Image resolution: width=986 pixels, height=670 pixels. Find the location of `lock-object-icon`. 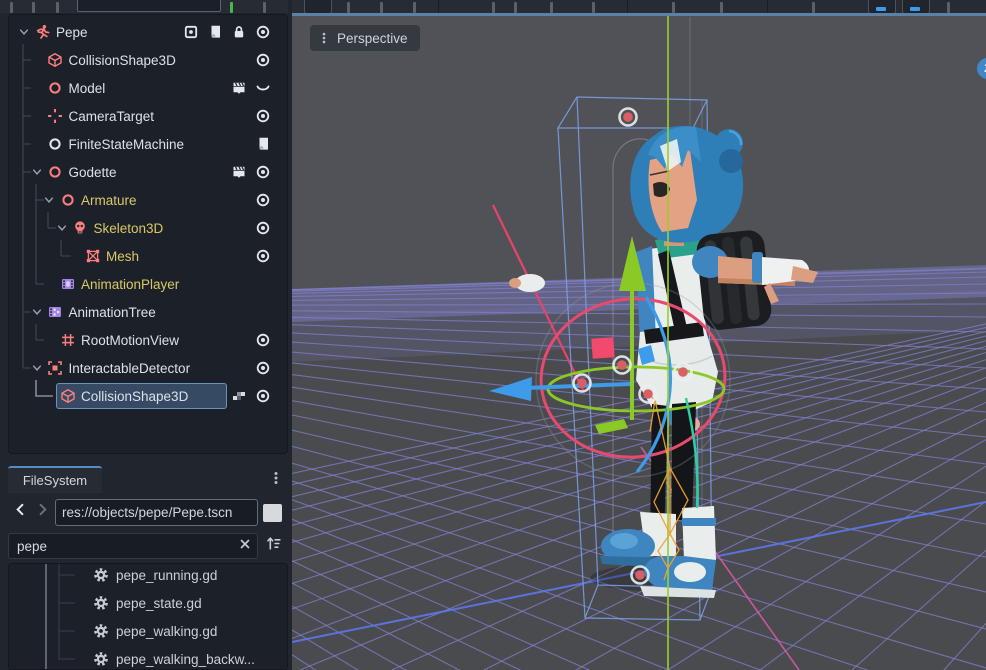

lock-object-icon is located at coordinates (493, 7).